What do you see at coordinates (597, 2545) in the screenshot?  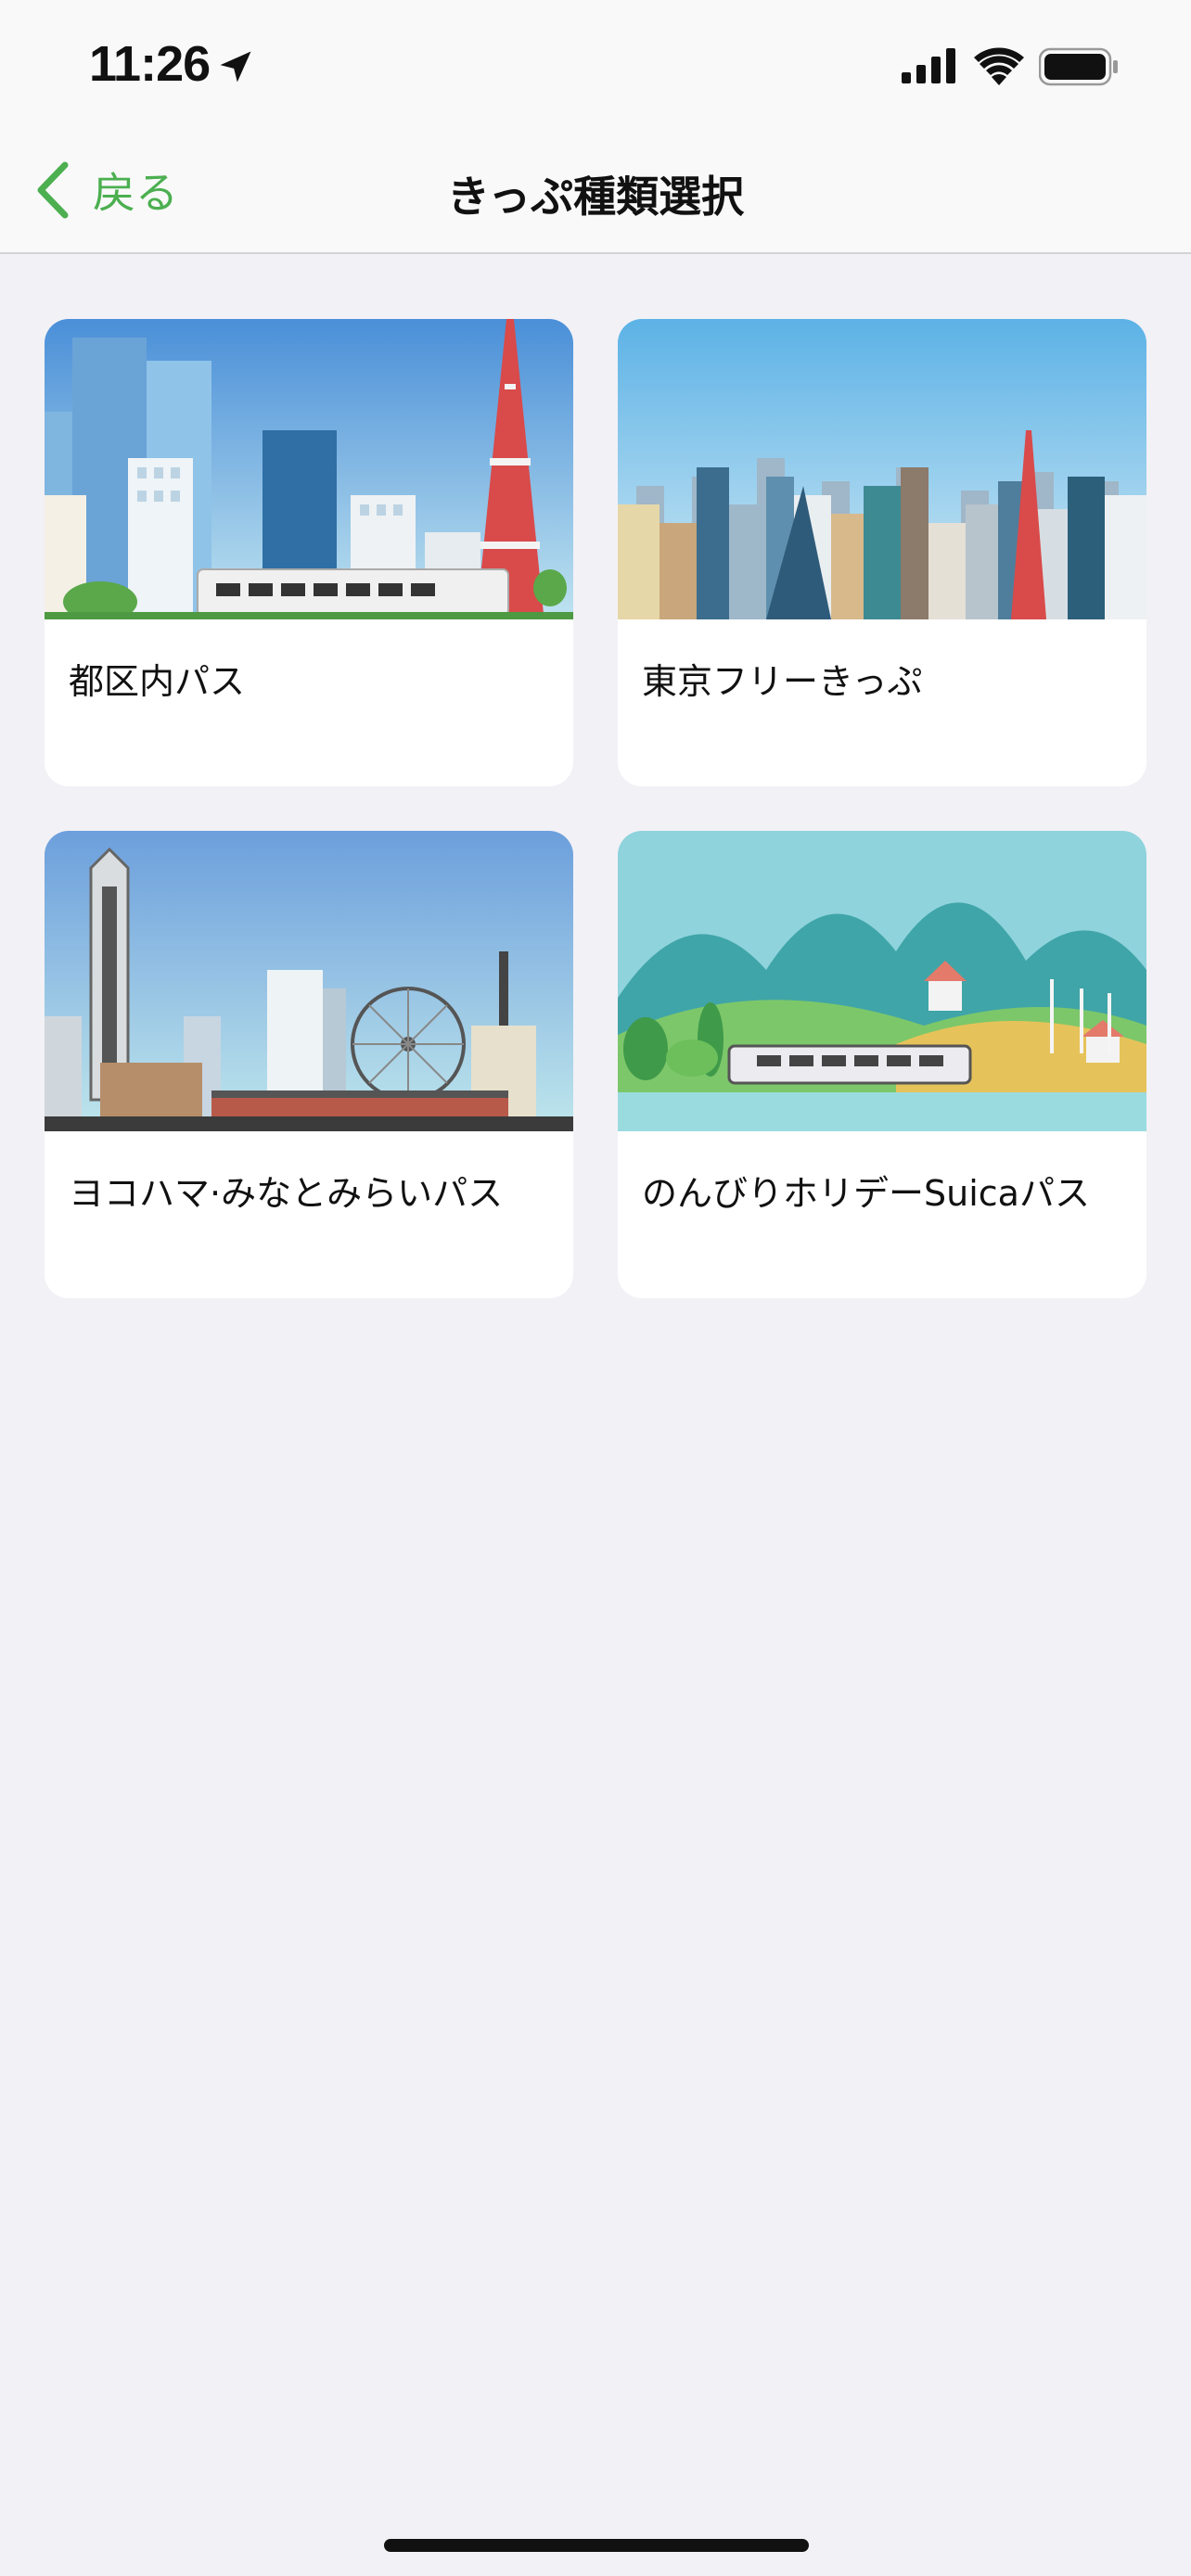 I see `home-indicator` at bounding box center [597, 2545].